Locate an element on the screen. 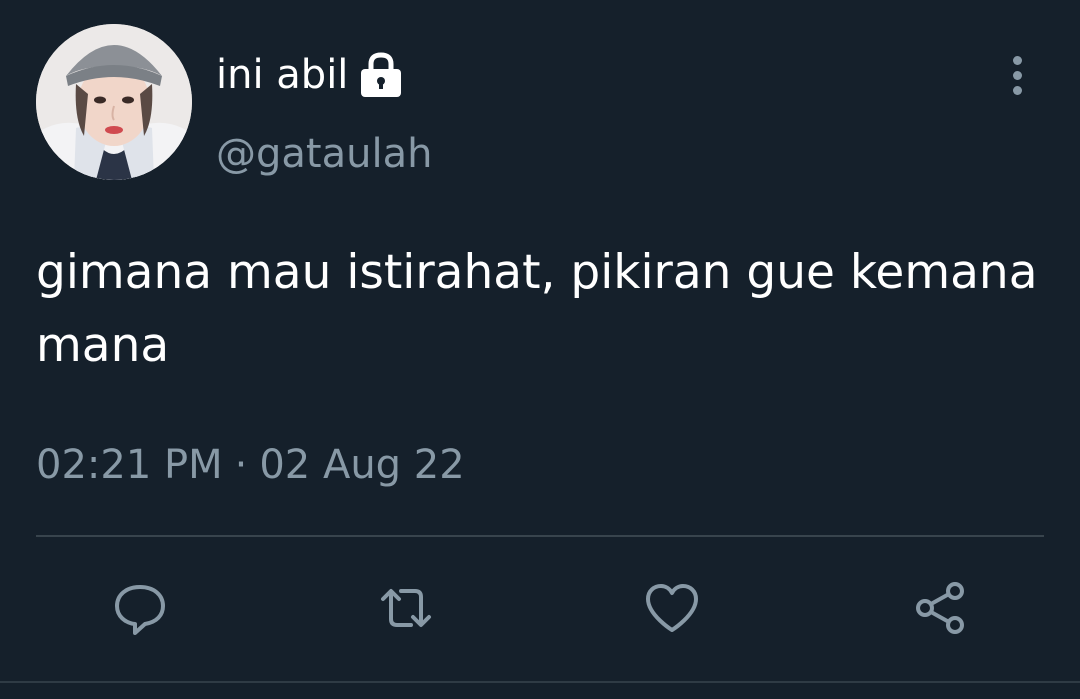 This screenshot has height=699, width=1080. more-options-button is located at coordinates (1017, 75).